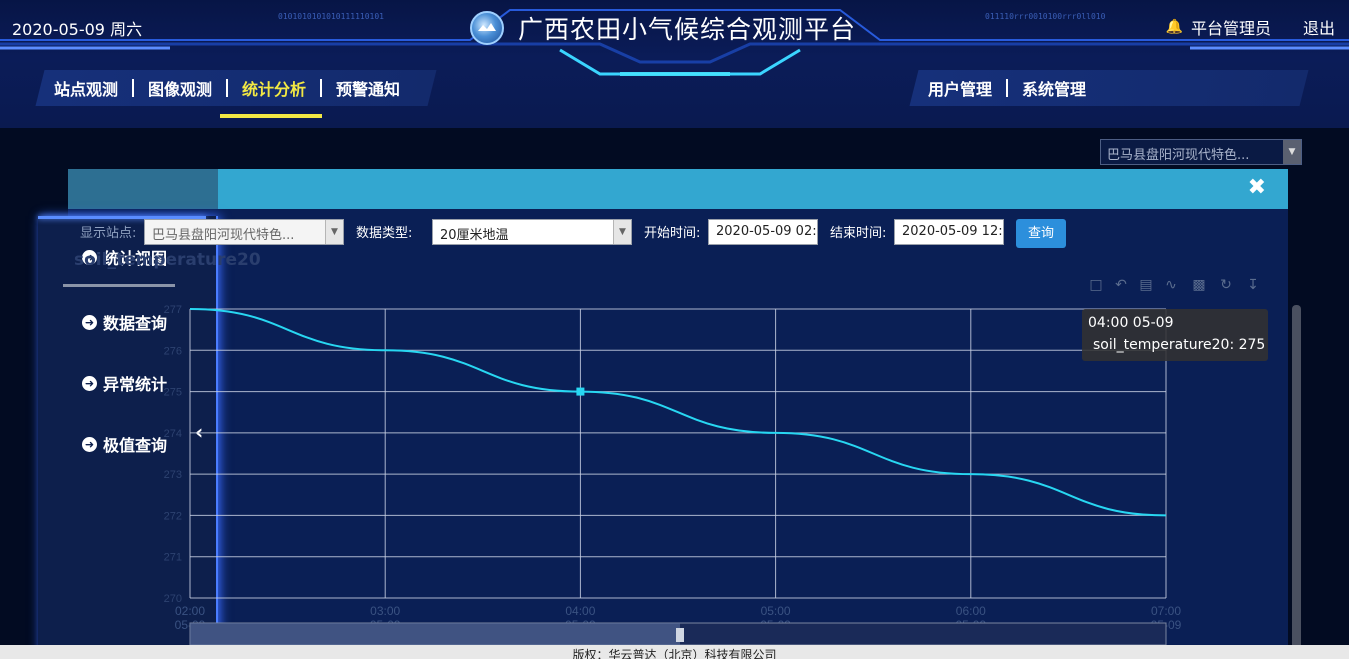 The image size is (1349, 659). What do you see at coordinates (680, 635) in the screenshot?
I see `datazoom-handle` at bounding box center [680, 635].